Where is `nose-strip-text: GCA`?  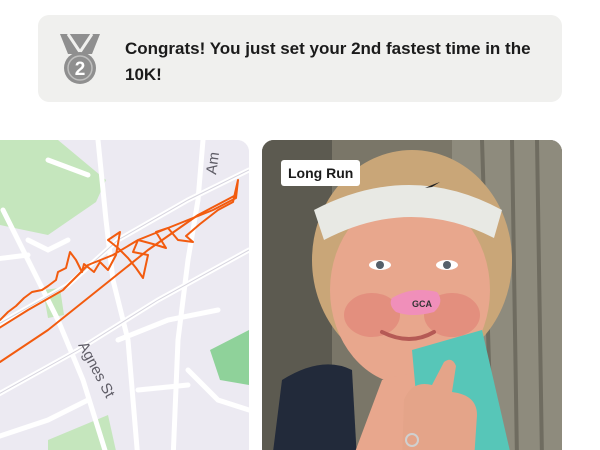 nose-strip-text: GCA is located at coordinates (422, 304).